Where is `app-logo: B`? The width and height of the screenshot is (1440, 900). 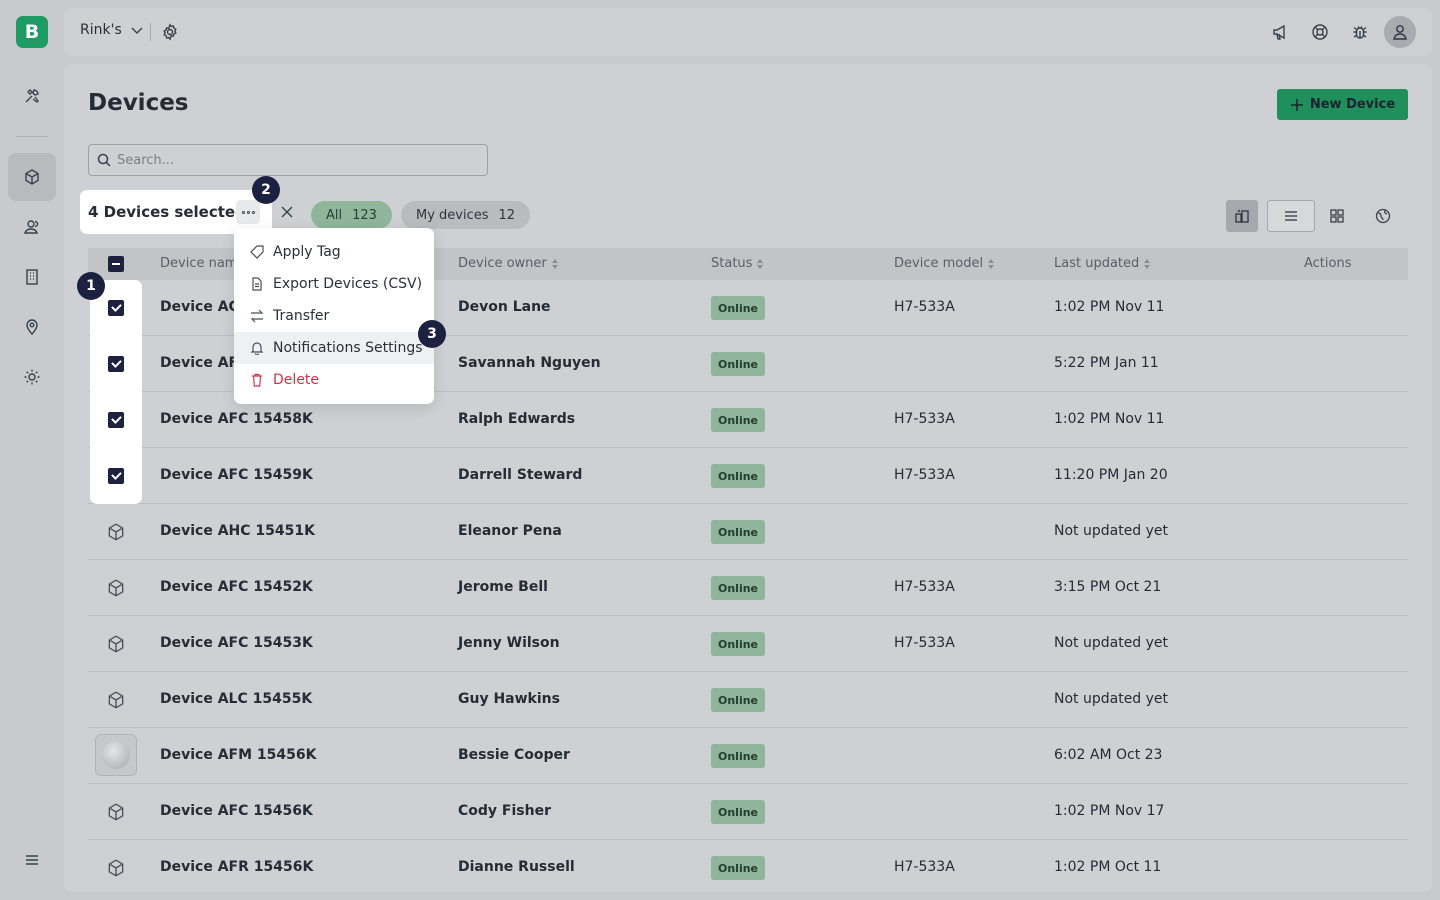 app-logo: B is located at coordinates (32, 32).